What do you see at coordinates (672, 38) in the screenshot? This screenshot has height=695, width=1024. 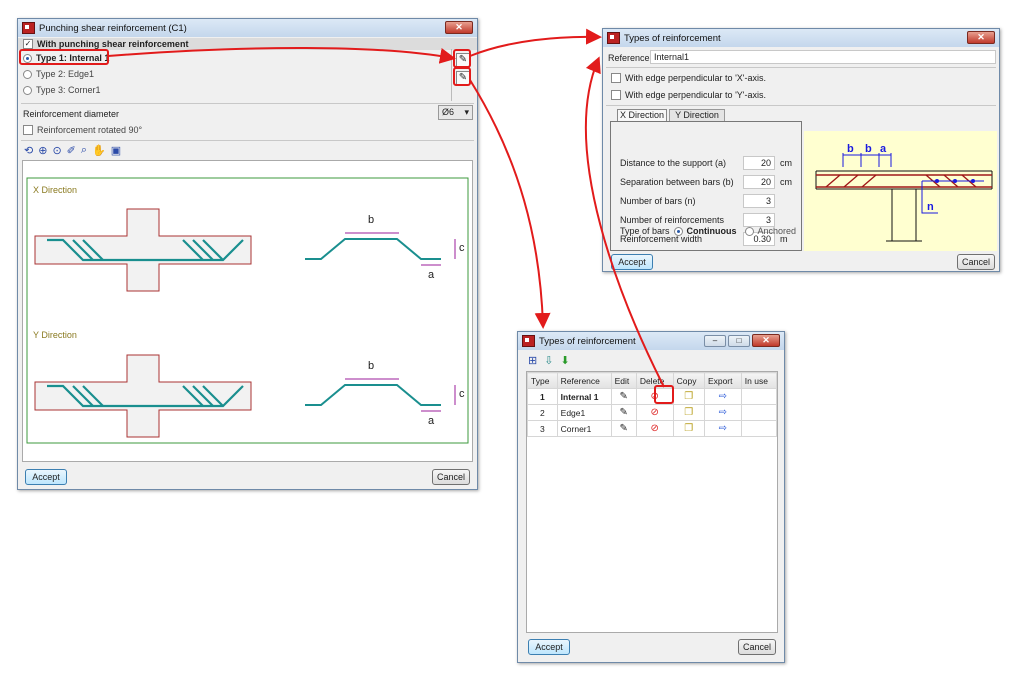 I see `dialog-title: Types of reinforcement` at bounding box center [672, 38].